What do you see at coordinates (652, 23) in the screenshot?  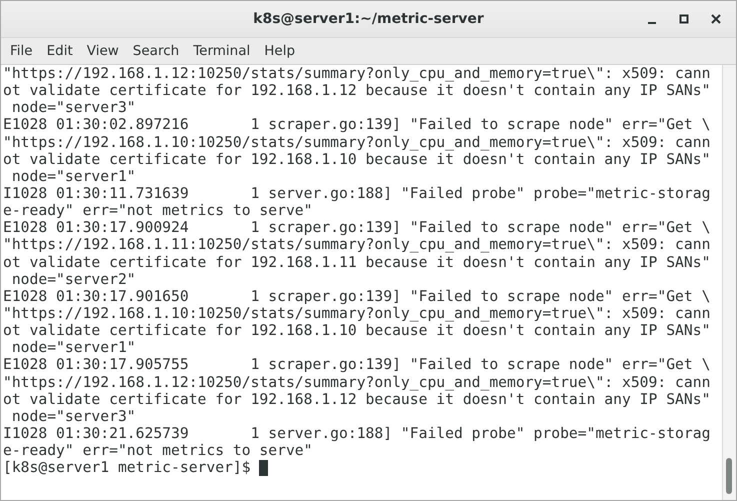 I see `minimize-icon` at bounding box center [652, 23].